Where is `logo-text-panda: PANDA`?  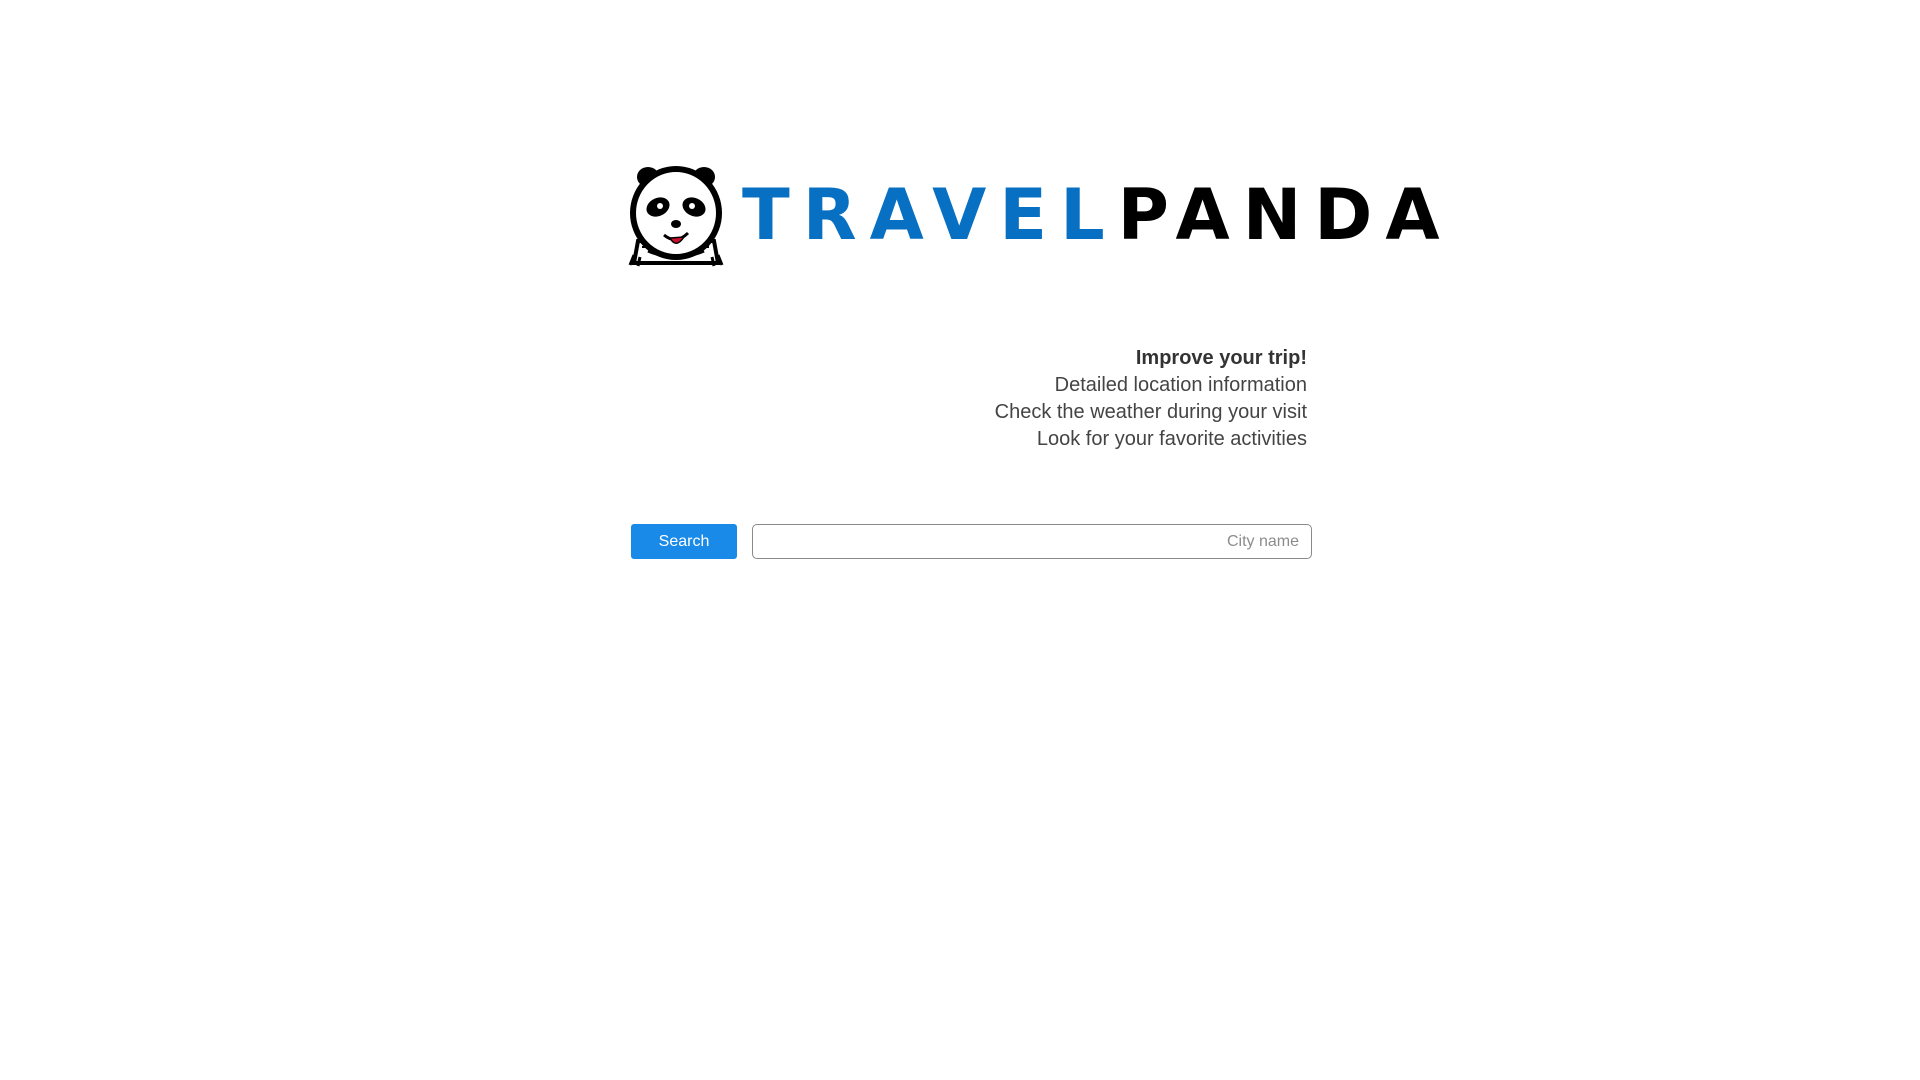 logo-text-panda: PANDA is located at coordinates (1285, 215).